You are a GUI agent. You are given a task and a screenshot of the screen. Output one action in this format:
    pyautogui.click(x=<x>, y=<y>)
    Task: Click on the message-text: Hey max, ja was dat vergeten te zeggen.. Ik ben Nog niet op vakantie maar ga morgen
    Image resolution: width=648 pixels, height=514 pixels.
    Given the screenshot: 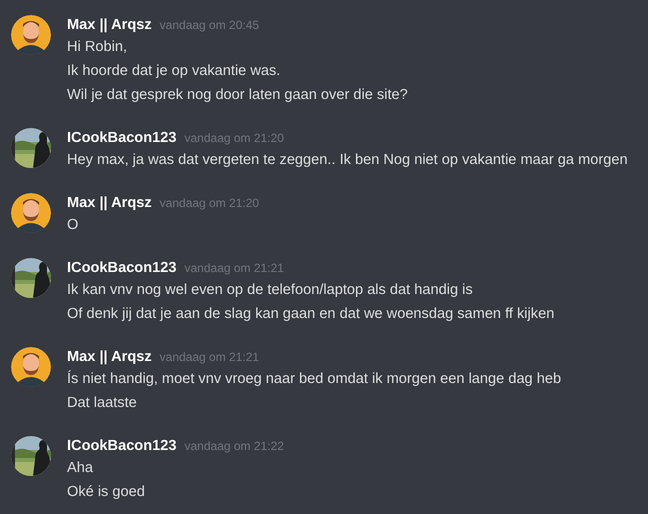 What is the action you would take?
    pyautogui.click(x=347, y=160)
    